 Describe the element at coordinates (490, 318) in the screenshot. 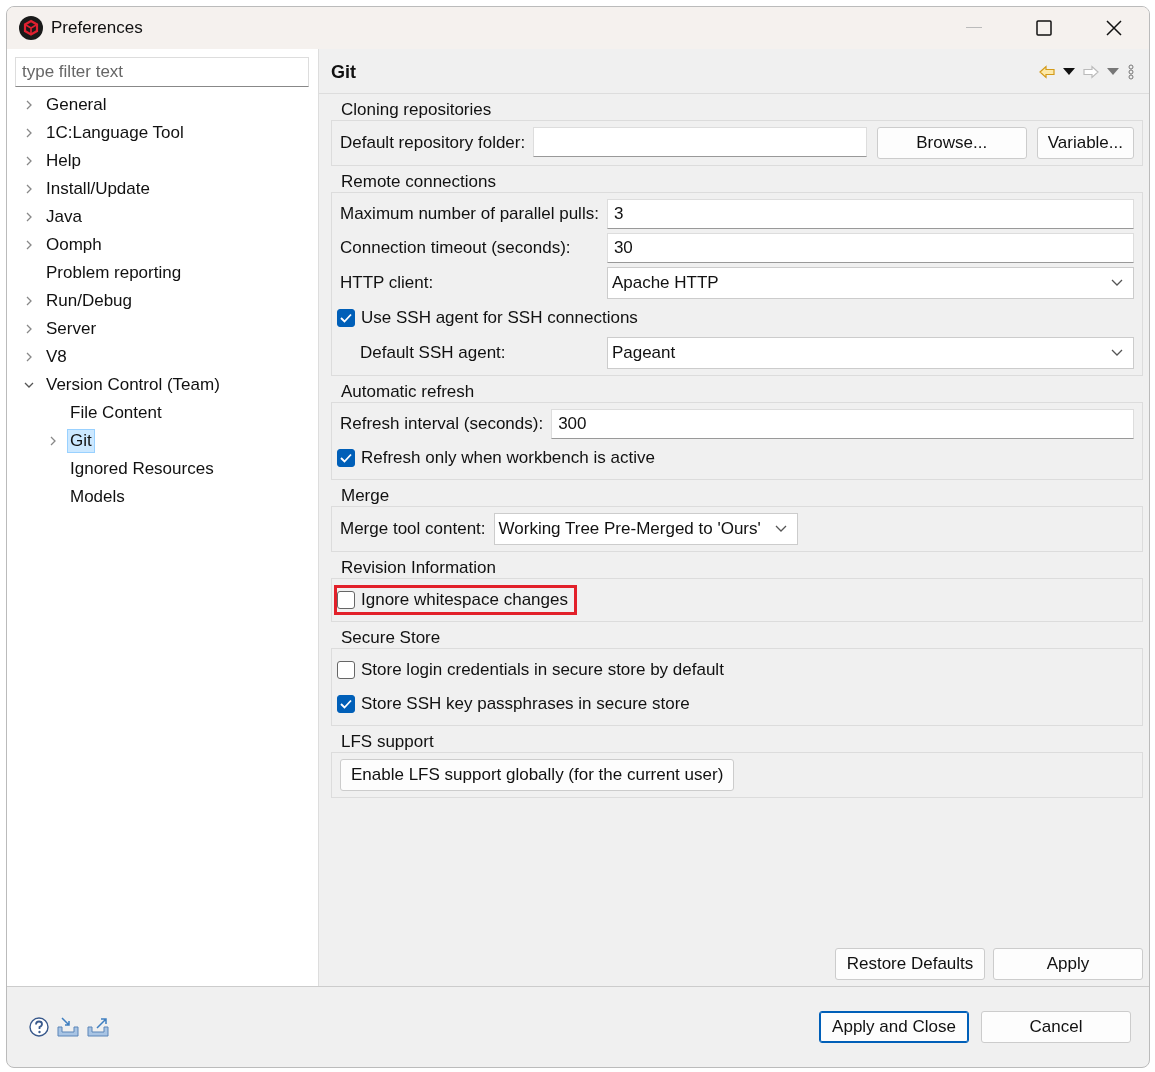

I see `checkbox: Use SSH agent for SSH connections` at that location.